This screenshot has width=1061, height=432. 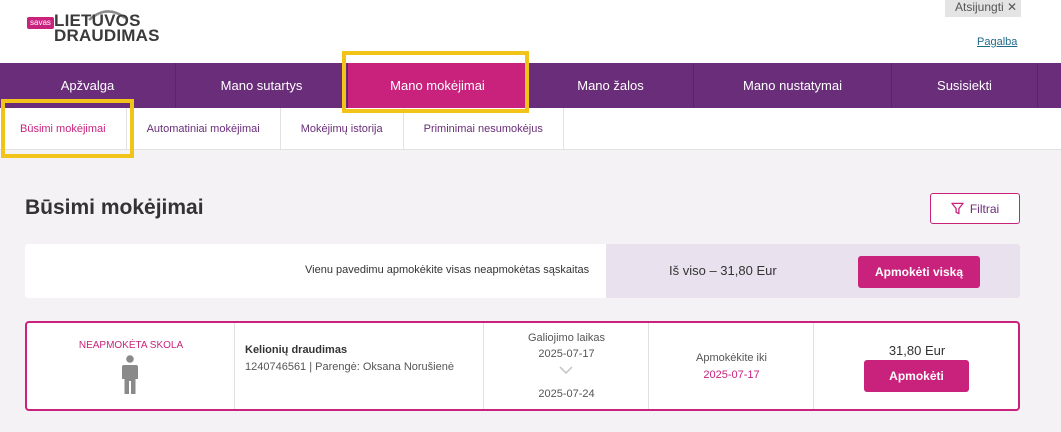 I want to click on nav-label: Susisiekti, so click(x=964, y=85).